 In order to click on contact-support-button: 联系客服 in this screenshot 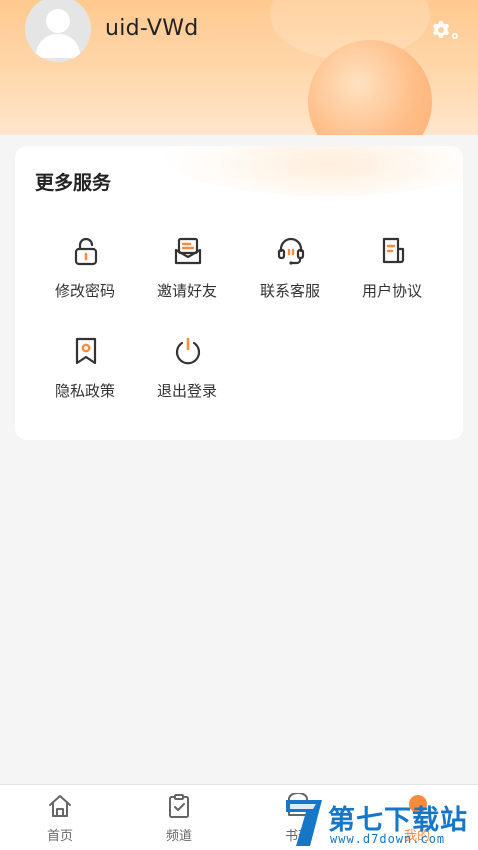, I will do `click(290, 276)`.